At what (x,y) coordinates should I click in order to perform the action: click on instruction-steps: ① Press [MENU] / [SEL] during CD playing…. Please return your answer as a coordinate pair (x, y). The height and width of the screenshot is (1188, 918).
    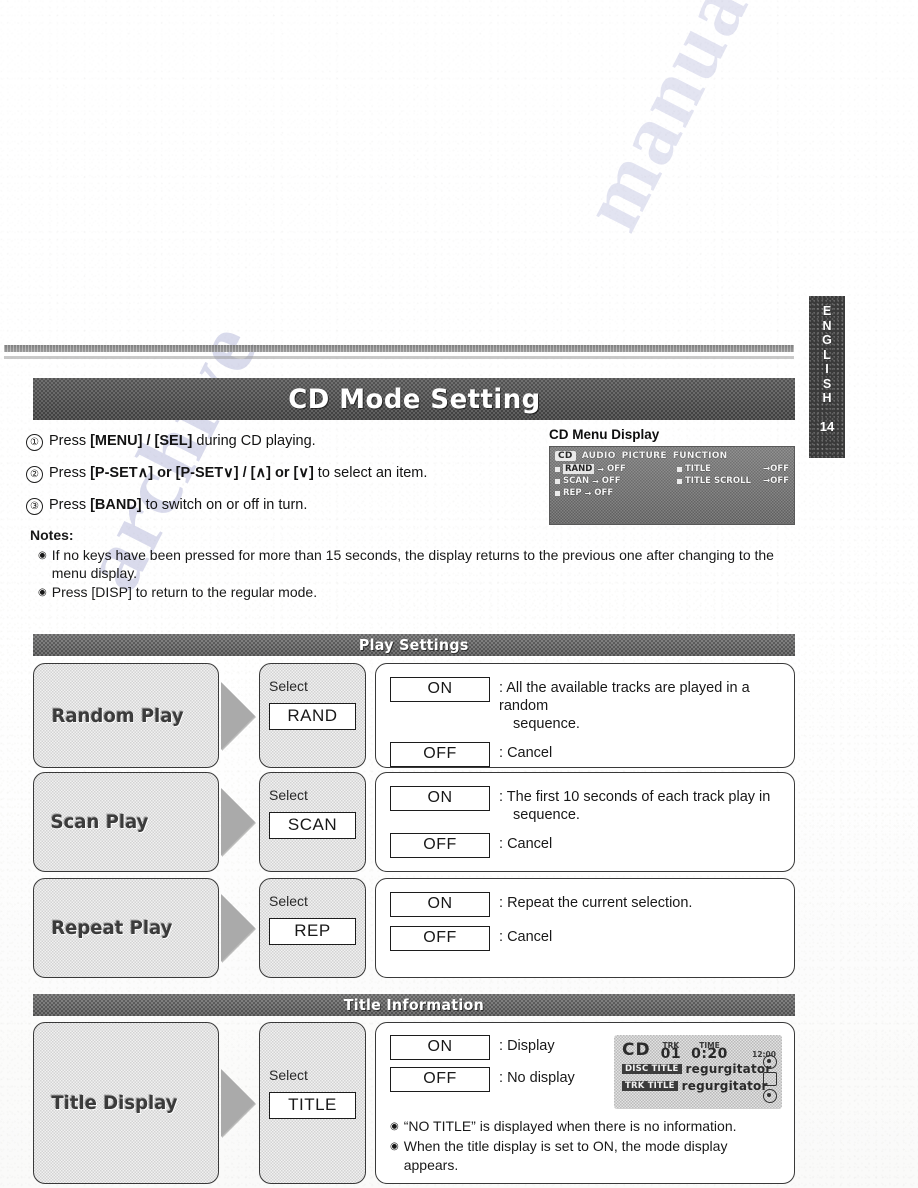
    Looking at the image, I should click on (281, 480).